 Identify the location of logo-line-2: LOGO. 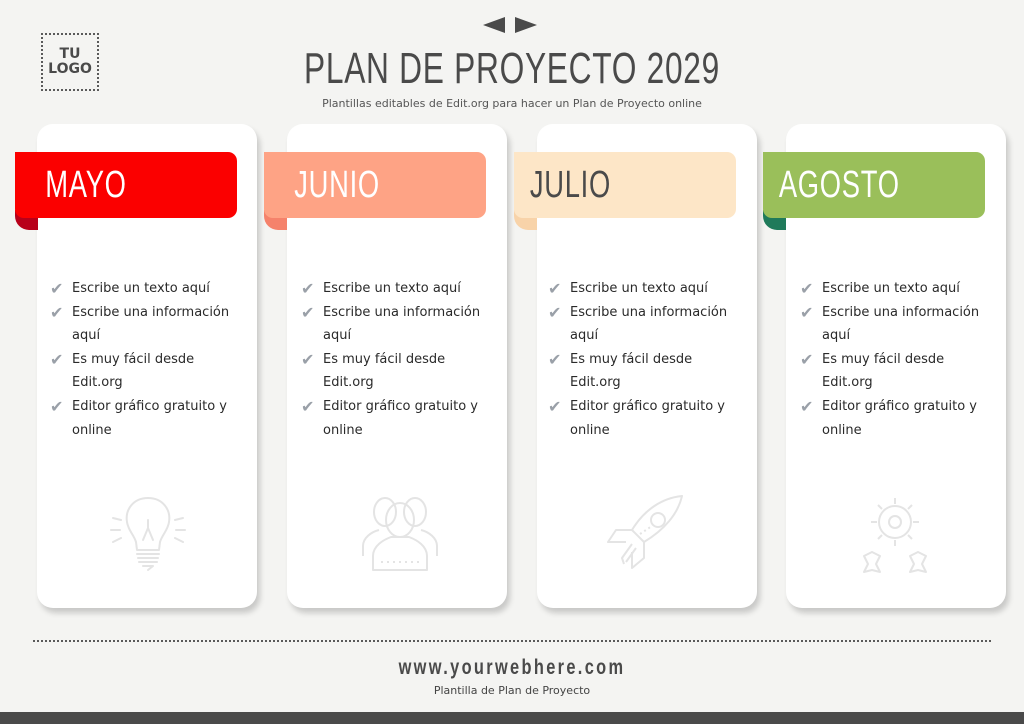
(70, 69).